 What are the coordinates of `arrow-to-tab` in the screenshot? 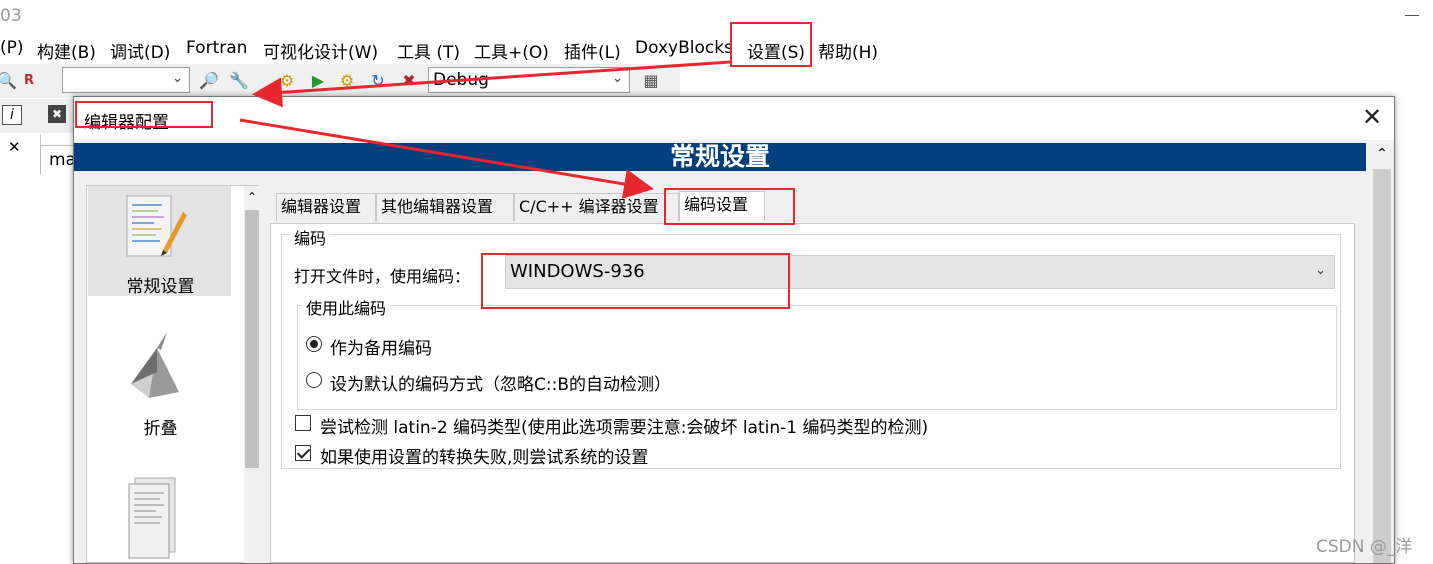 It's located at (446, 158).